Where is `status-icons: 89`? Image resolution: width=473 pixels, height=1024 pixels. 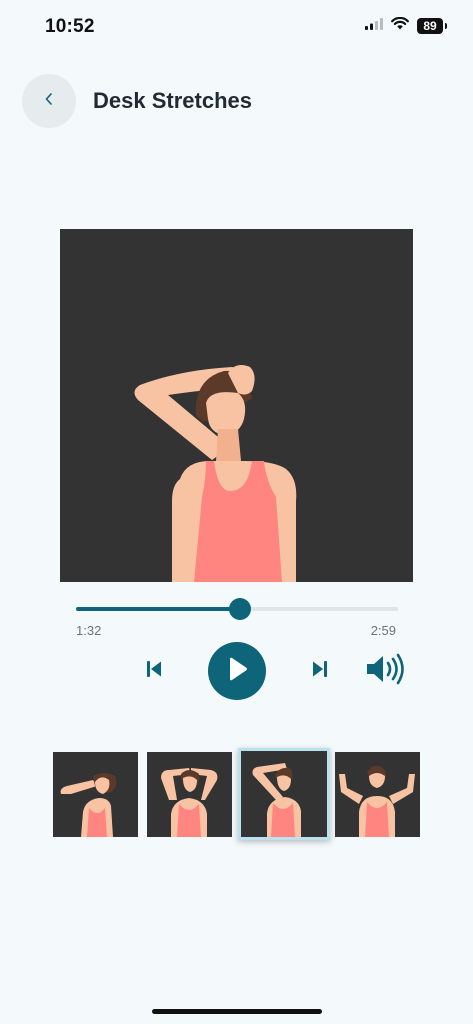 status-icons: 89 is located at coordinates (406, 25).